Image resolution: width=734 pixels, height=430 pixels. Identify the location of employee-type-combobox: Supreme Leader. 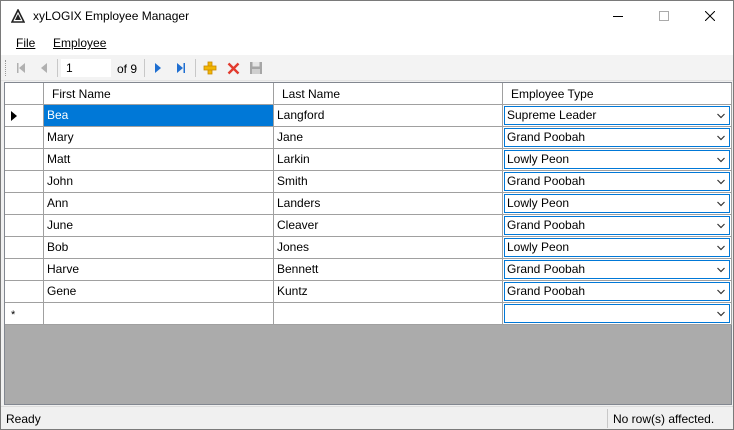
(617, 115).